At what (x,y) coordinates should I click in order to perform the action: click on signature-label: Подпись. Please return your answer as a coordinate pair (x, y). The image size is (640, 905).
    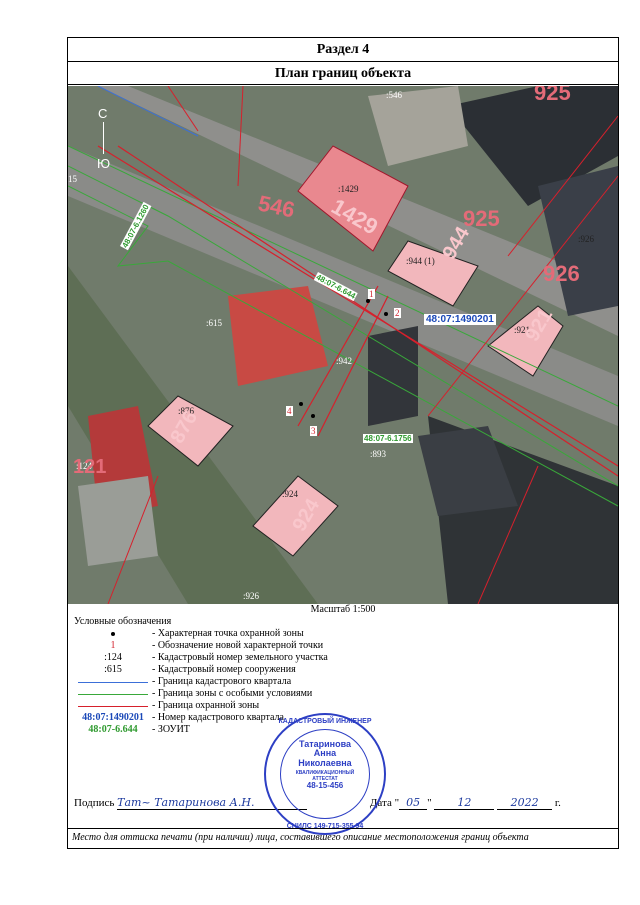
    Looking at the image, I should click on (94, 803).